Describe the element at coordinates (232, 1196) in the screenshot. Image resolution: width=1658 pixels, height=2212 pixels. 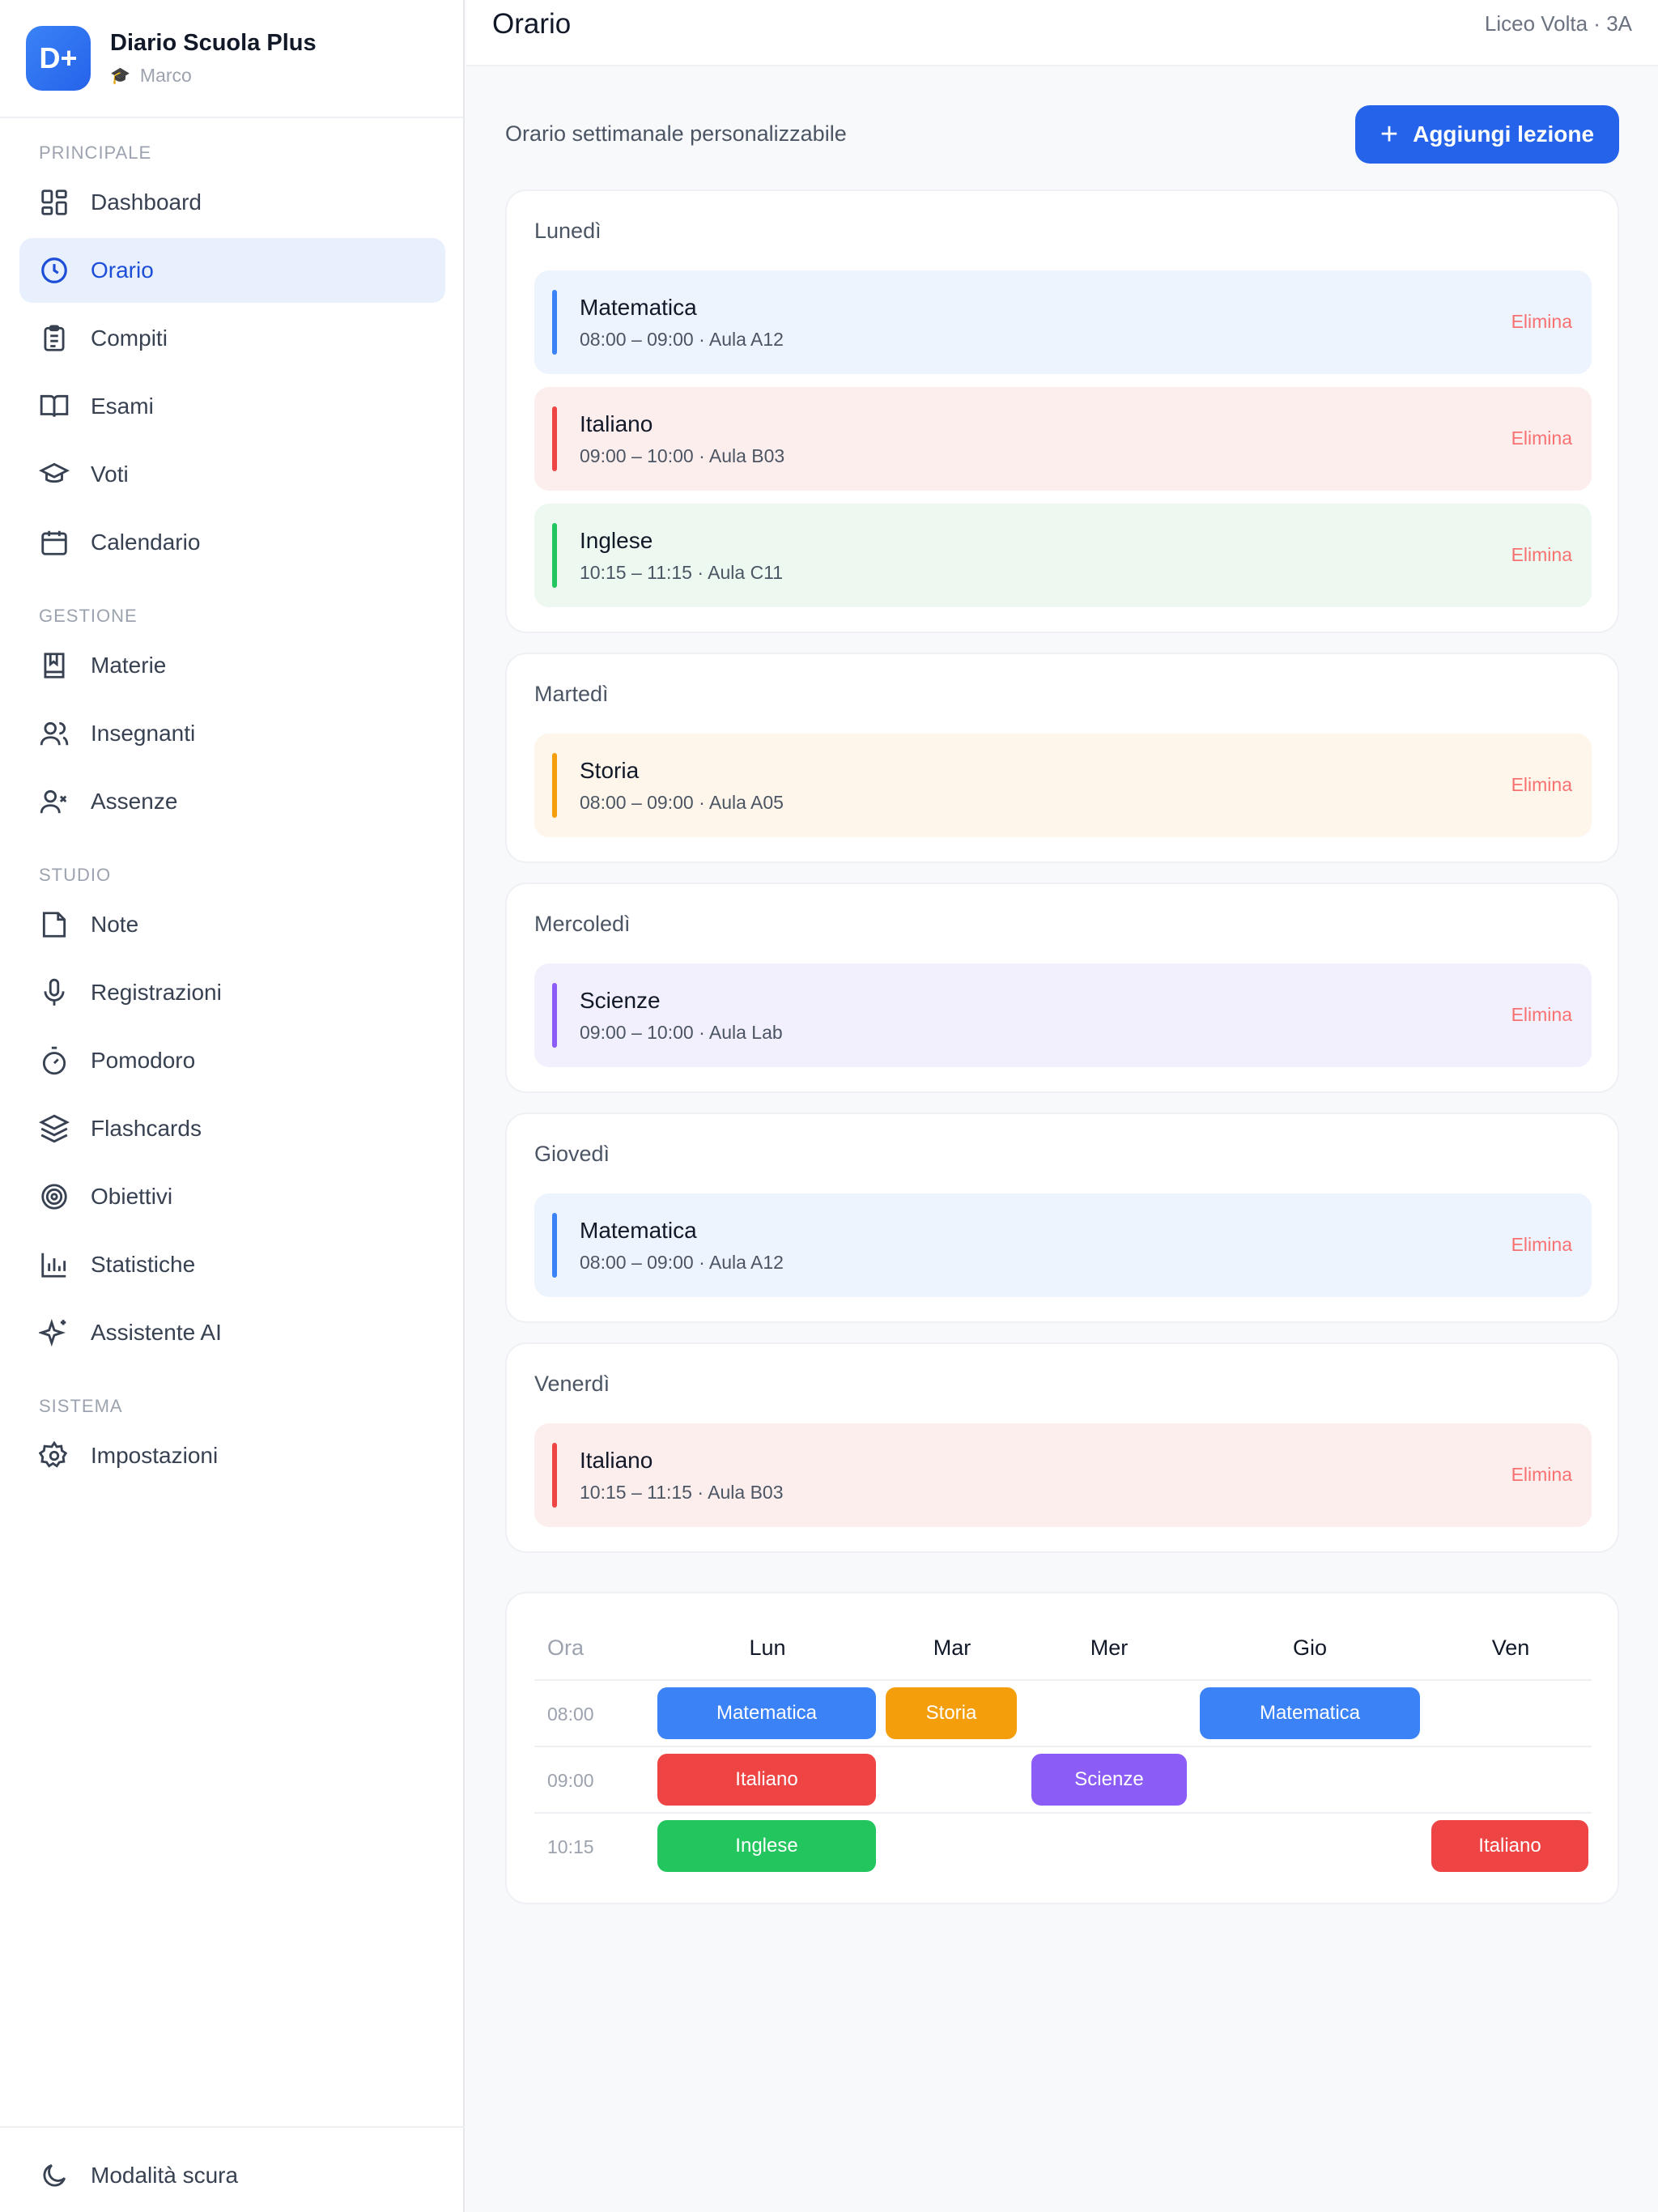
I see `sidebar-item-obiettivi: Obiettivi` at that location.